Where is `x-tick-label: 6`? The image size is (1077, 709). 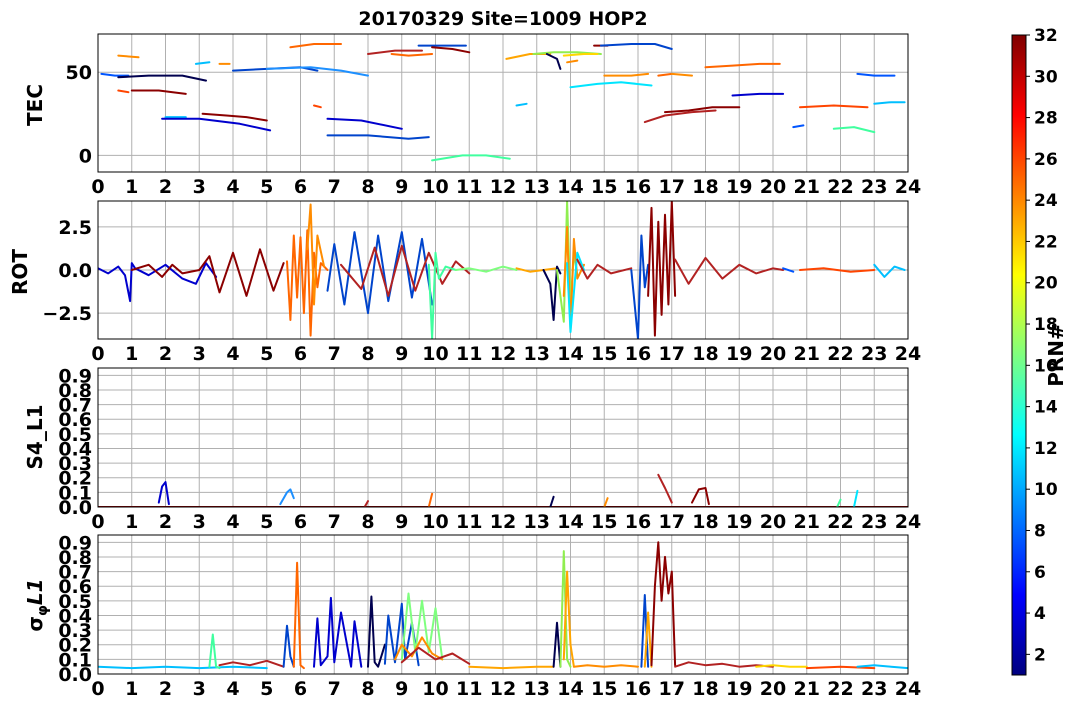
x-tick-label: 6 is located at coordinates (300, 522).